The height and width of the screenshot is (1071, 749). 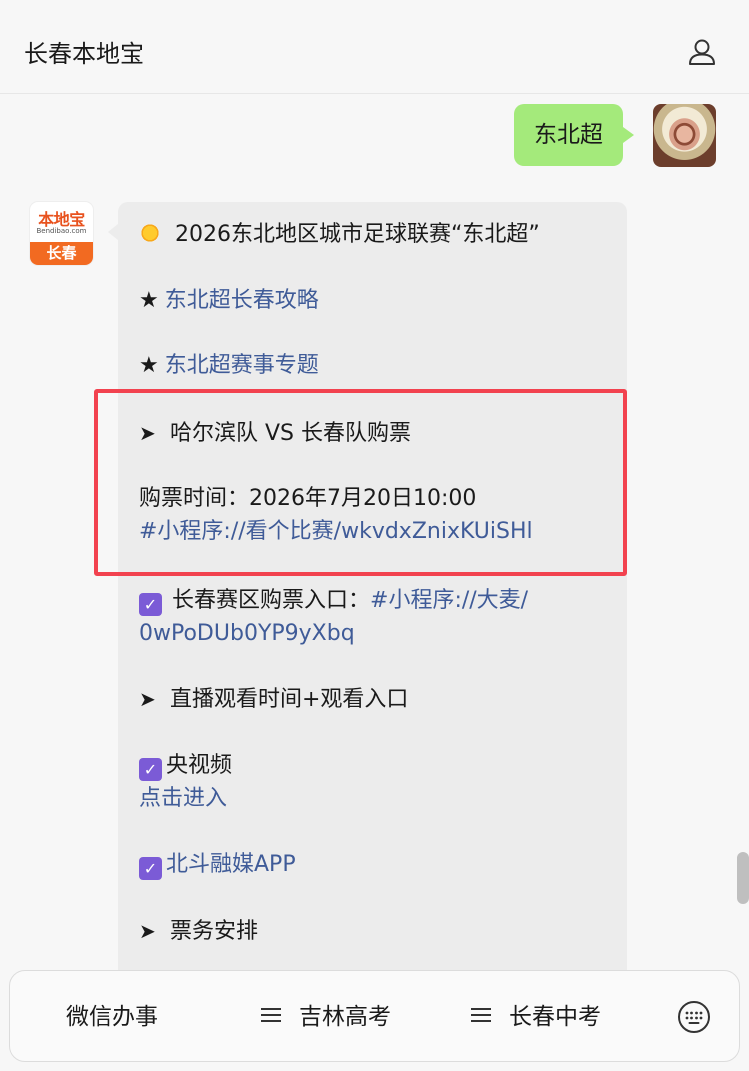 I want to click on sun-icon, so click(x=150, y=233).